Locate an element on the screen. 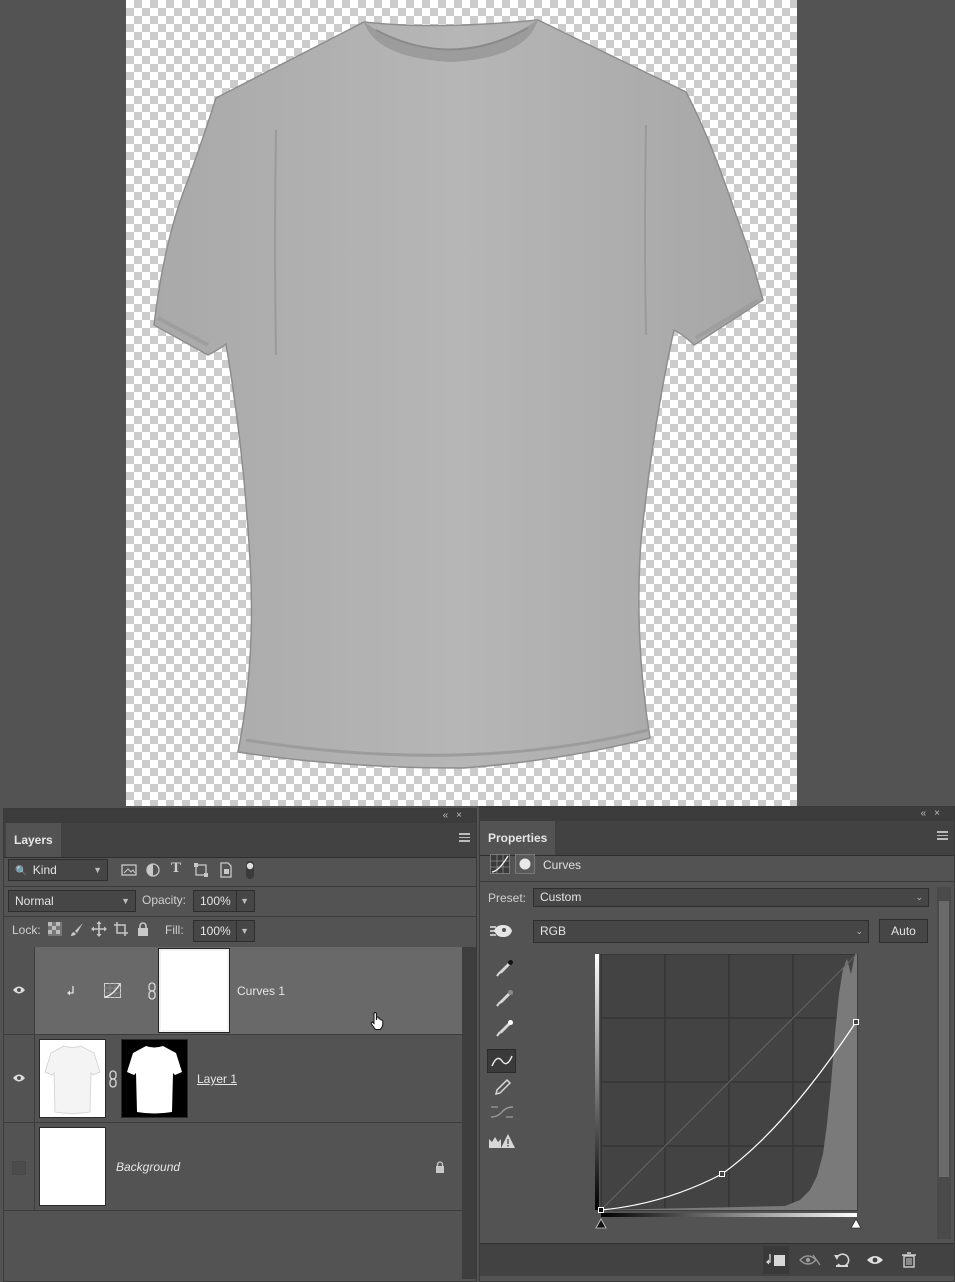 This screenshot has height=1282, width=955. curves-adjustment-icon is located at coordinates (500, 864).